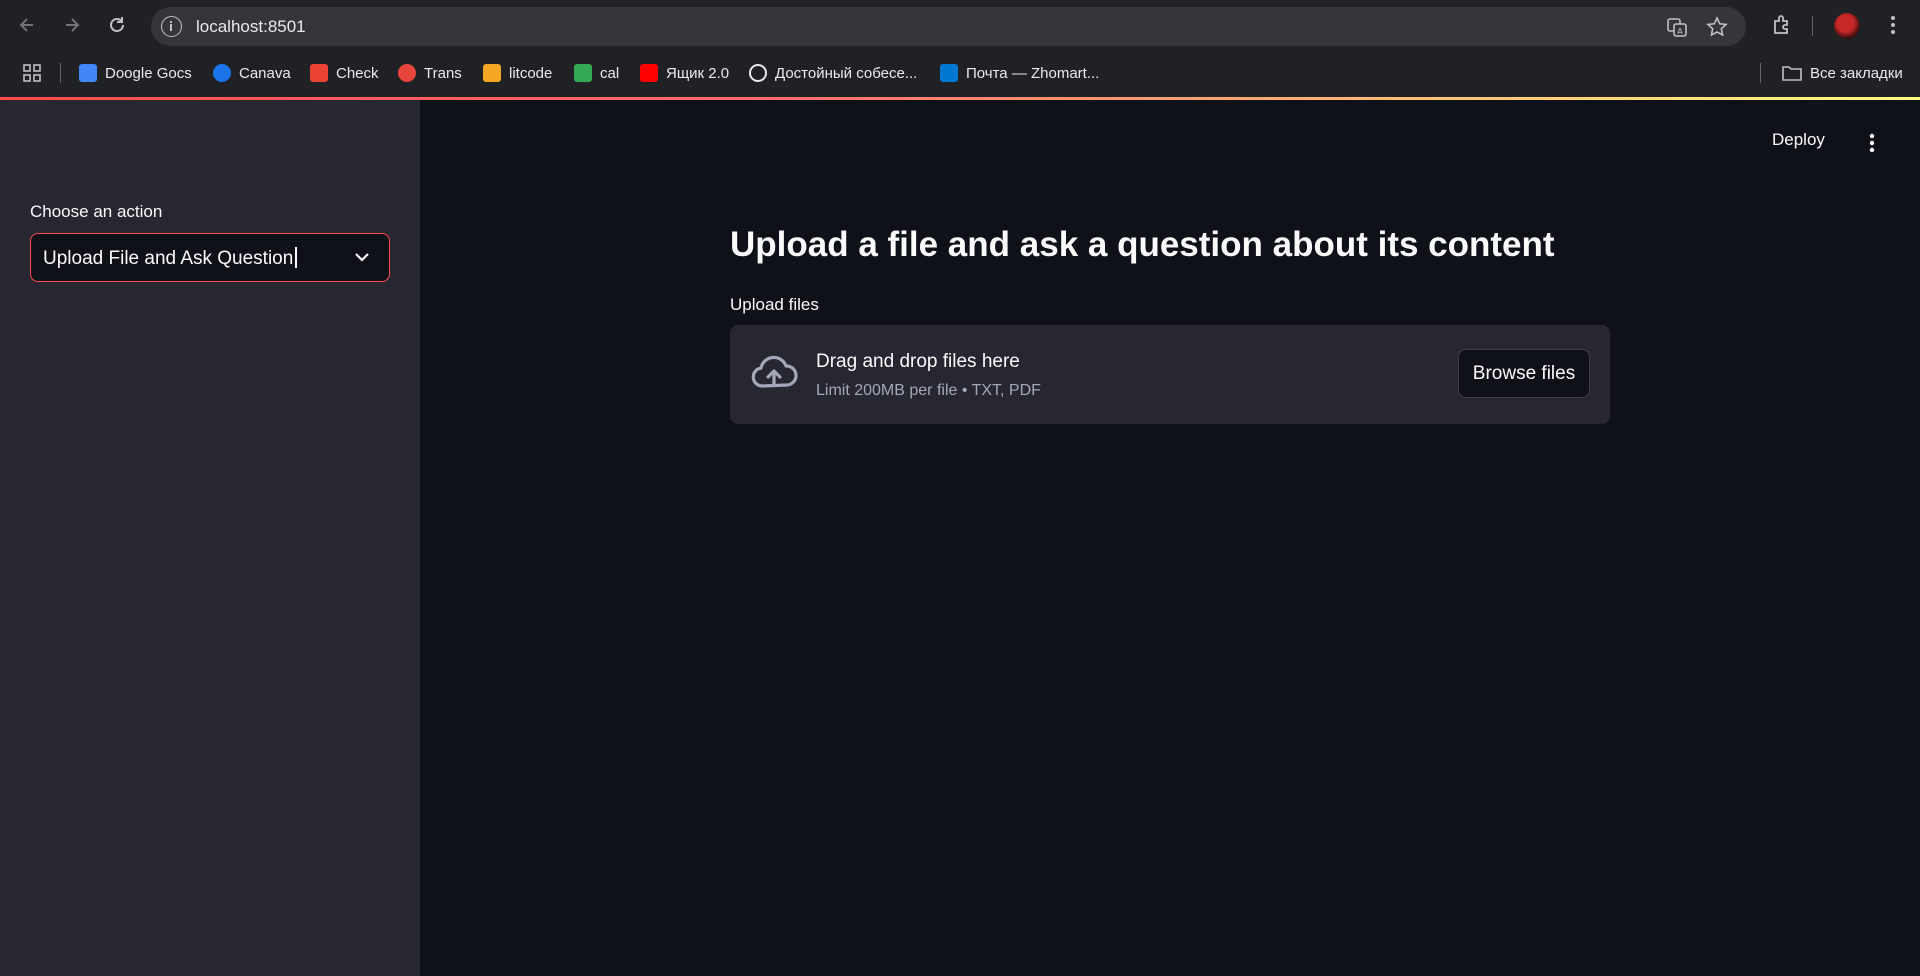 The width and height of the screenshot is (1920, 976). Describe the element at coordinates (222, 73) in the screenshot. I see `canva-icon` at that location.